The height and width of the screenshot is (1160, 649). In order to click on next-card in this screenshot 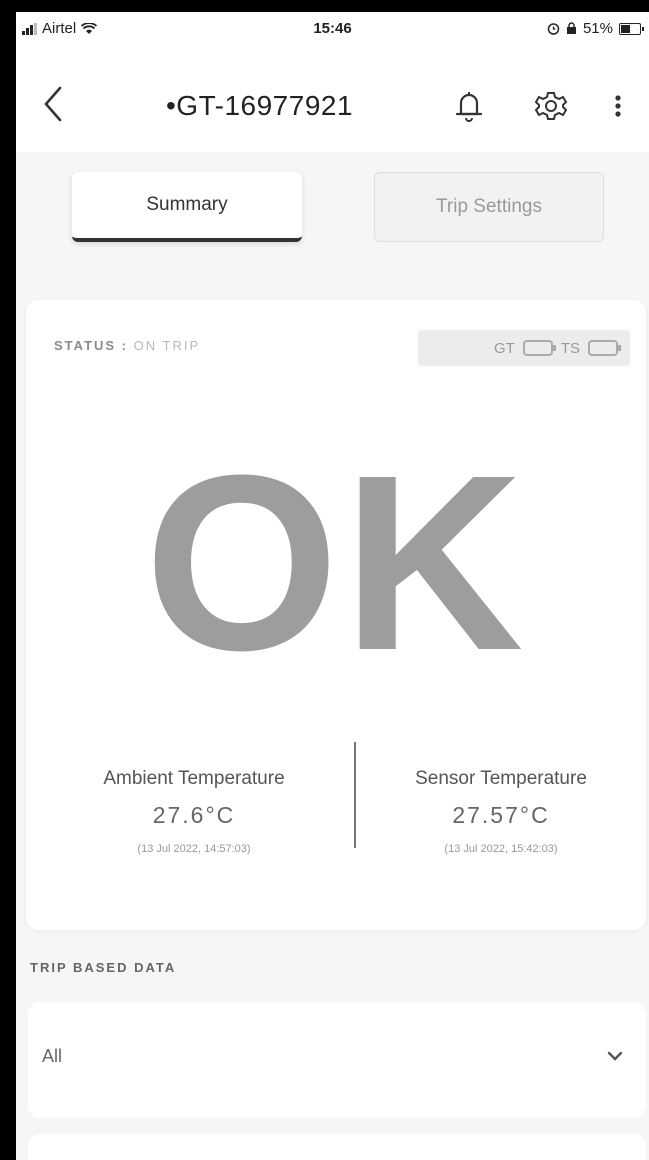, I will do `click(337, 1147)`.